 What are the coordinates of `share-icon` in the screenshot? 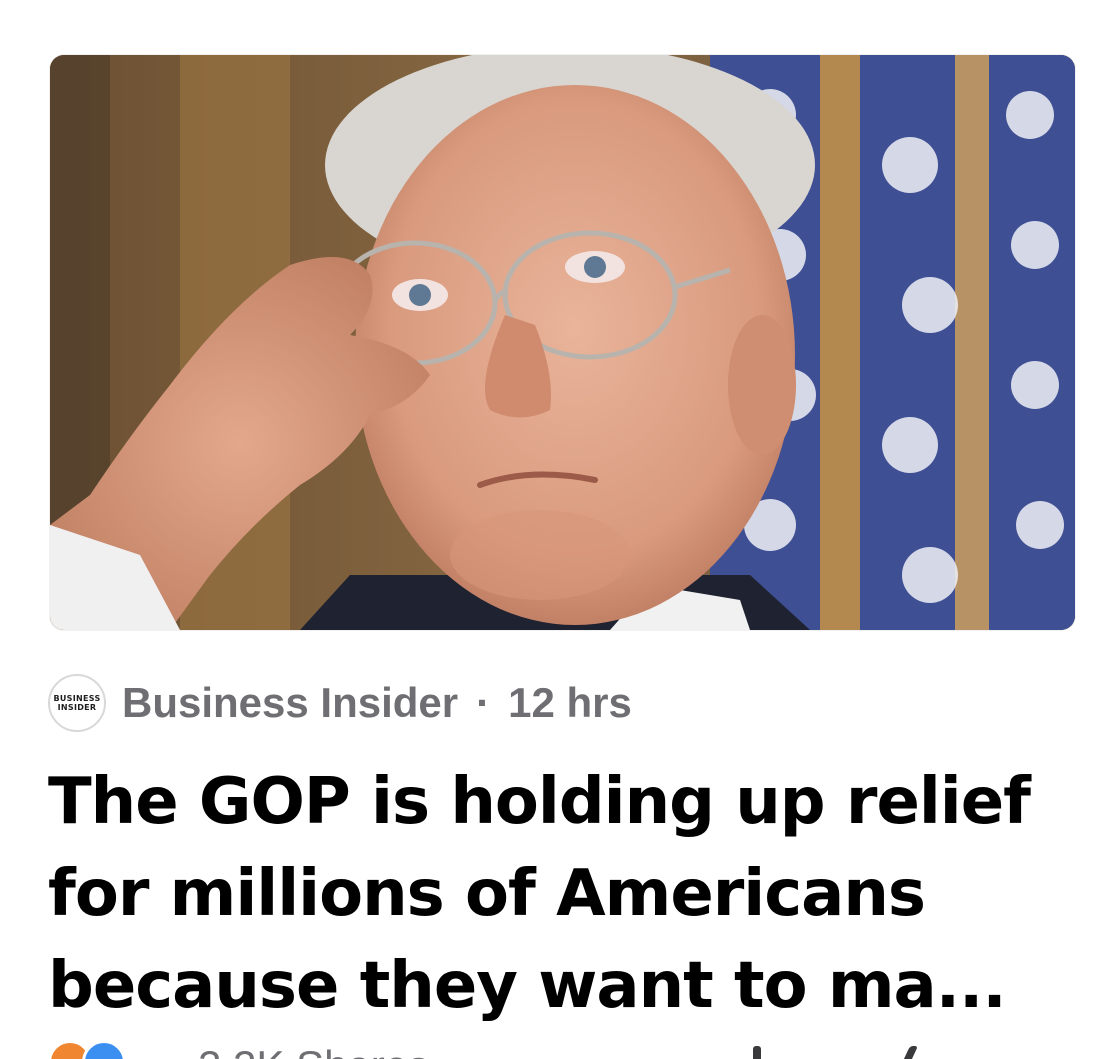 It's located at (907, 1052).